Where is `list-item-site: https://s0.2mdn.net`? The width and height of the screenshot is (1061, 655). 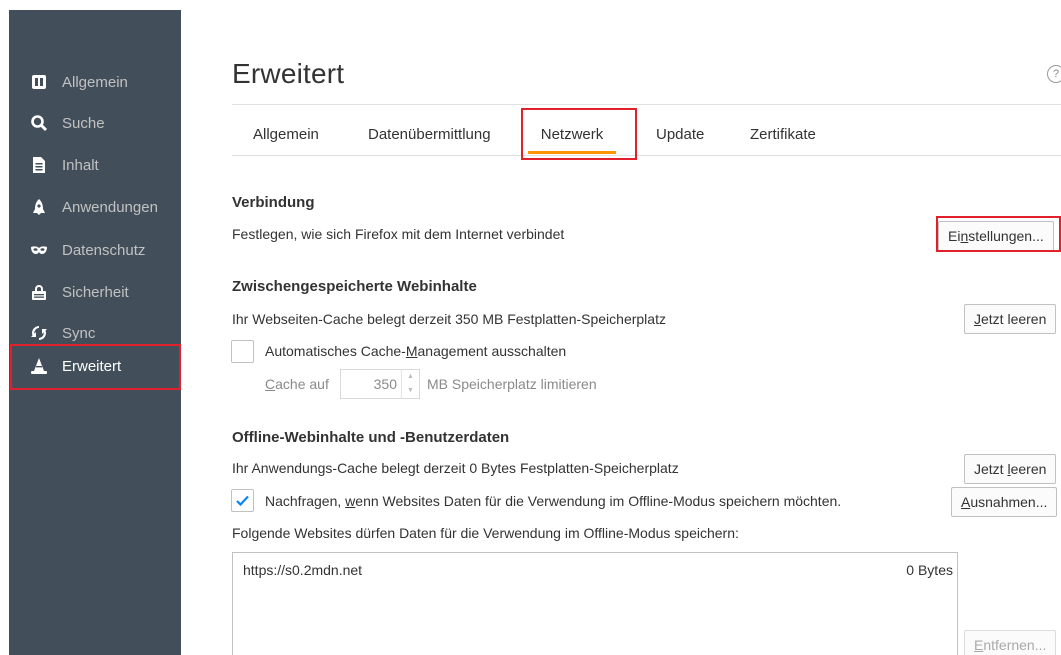 list-item-site: https://s0.2mdn.net is located at coordinates (303, 570).